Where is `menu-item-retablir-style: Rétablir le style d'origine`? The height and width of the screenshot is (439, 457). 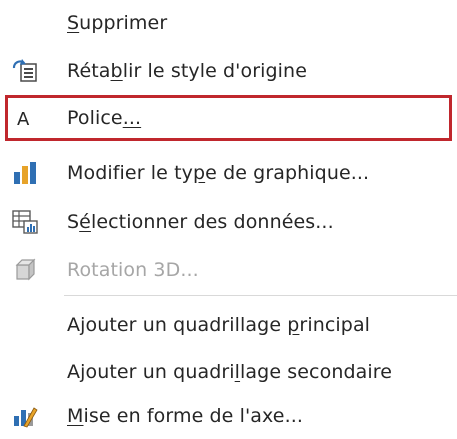
menu-item-retablir-style: Rétablir le style d'origine is located at coordinates (228, 71).